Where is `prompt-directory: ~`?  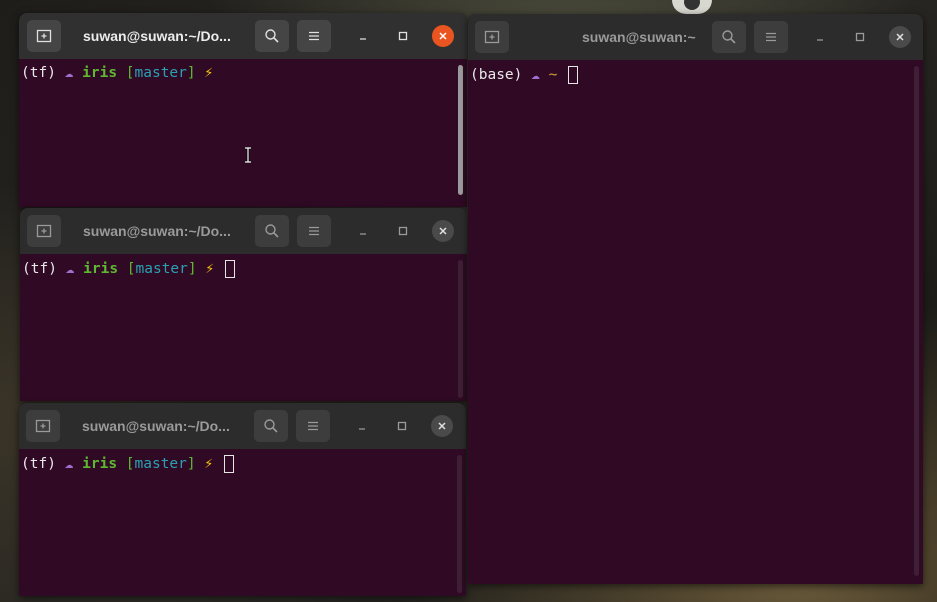
prompt-directory: ~ is located at coordinates (553, 75).